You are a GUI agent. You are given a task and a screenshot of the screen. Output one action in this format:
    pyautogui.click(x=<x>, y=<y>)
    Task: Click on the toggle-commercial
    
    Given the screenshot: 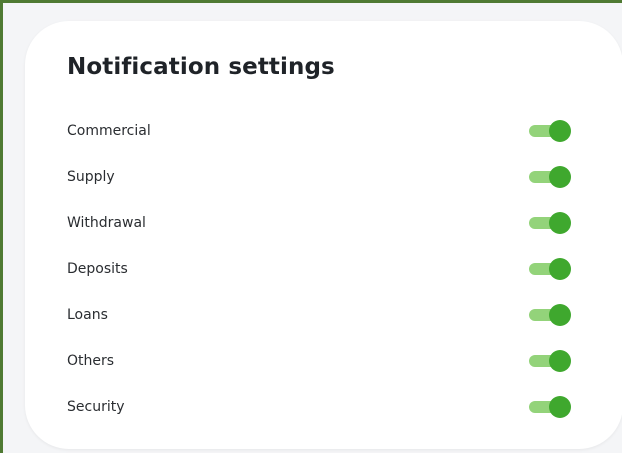 What is the action you would take?
    pyautogui.click(x=550, y=131)
    